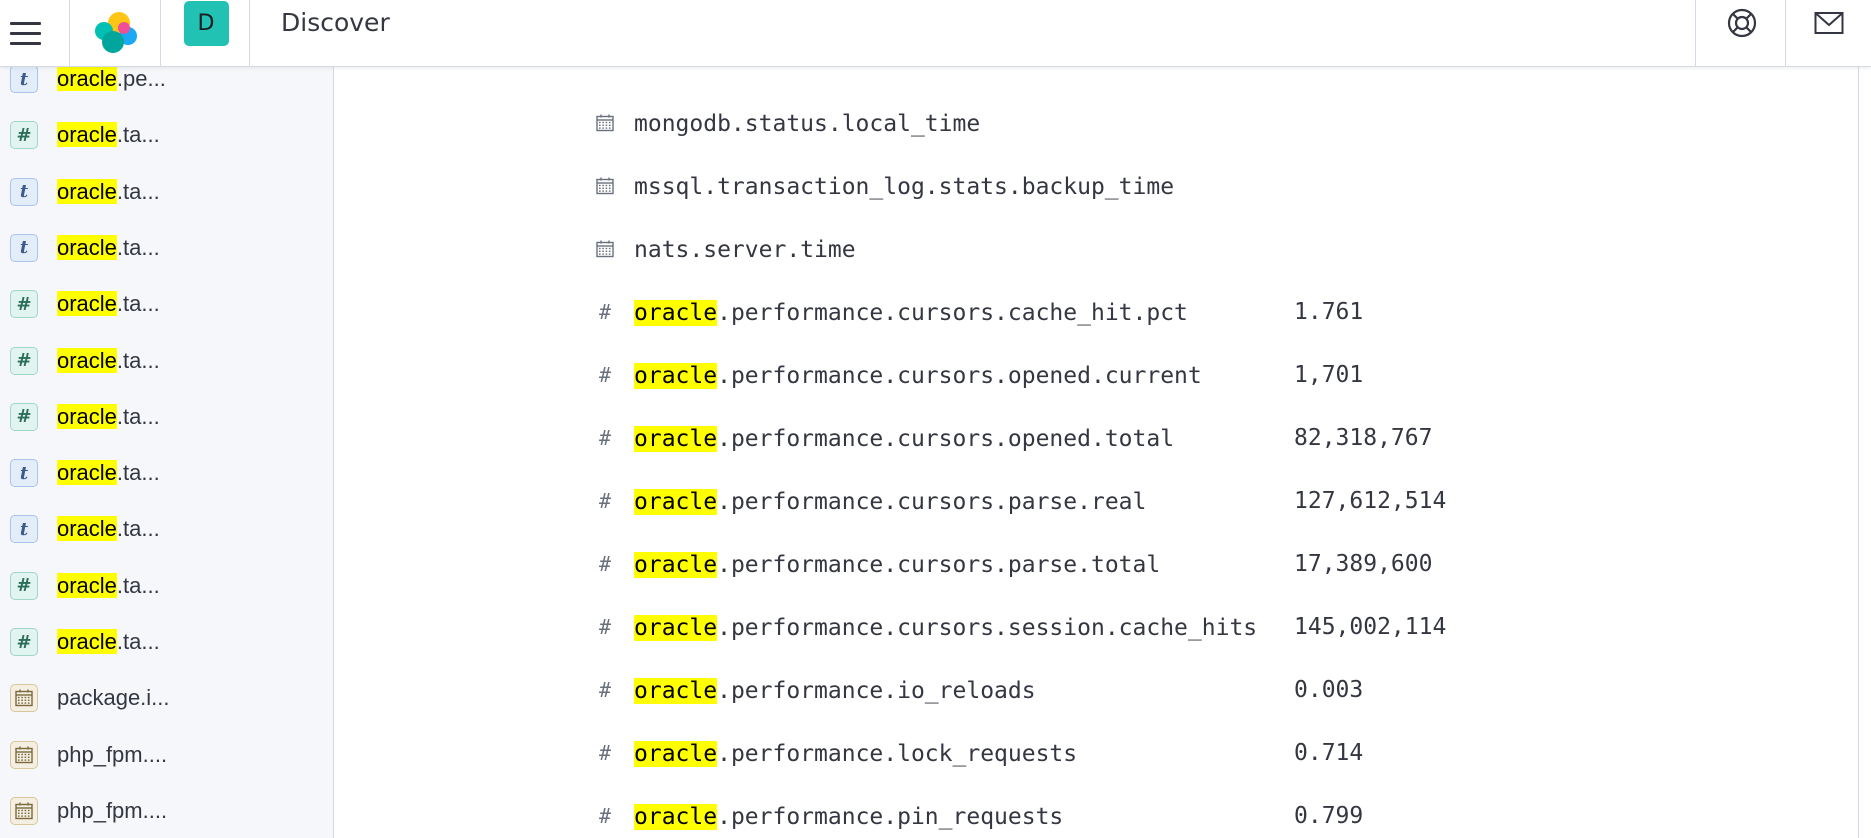  I want to click on doc-field-row: # oracle.performance.io_reloads 0.003, so click(1096, 691).